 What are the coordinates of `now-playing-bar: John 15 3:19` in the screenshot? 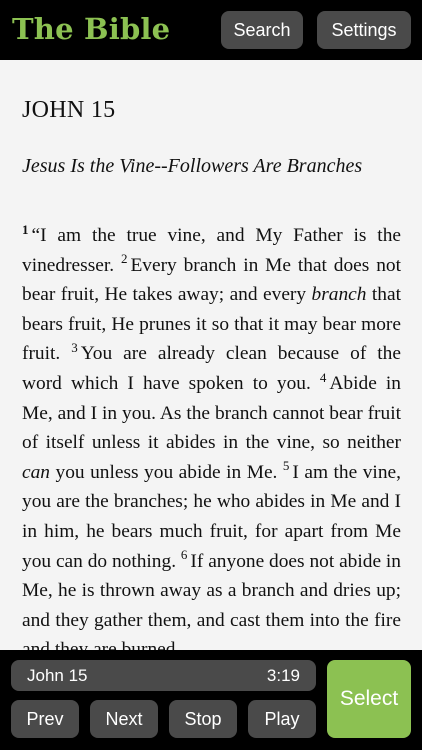 It's located at (163, 675).